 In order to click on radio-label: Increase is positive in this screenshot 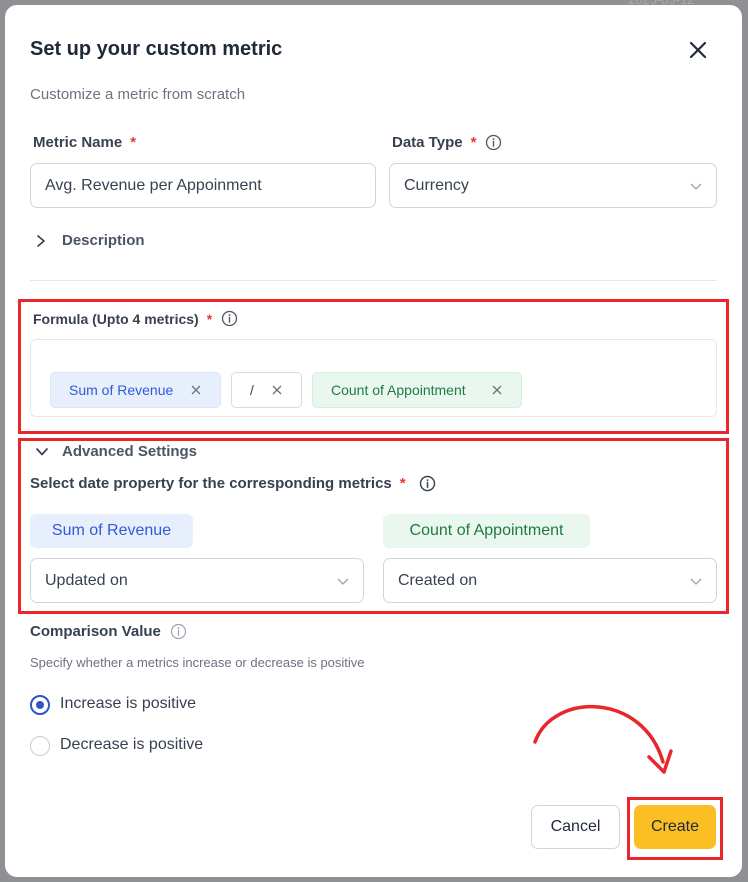, I will do `click(128, 703)`.